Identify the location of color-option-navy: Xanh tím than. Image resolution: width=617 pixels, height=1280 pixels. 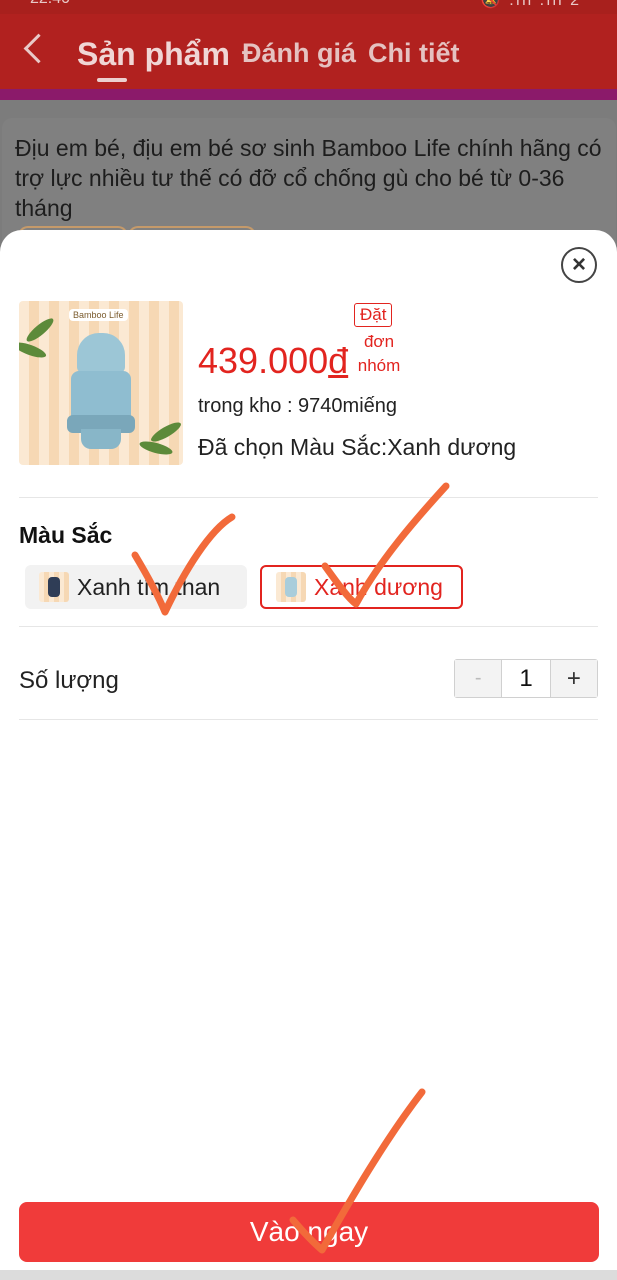
(136, 587).